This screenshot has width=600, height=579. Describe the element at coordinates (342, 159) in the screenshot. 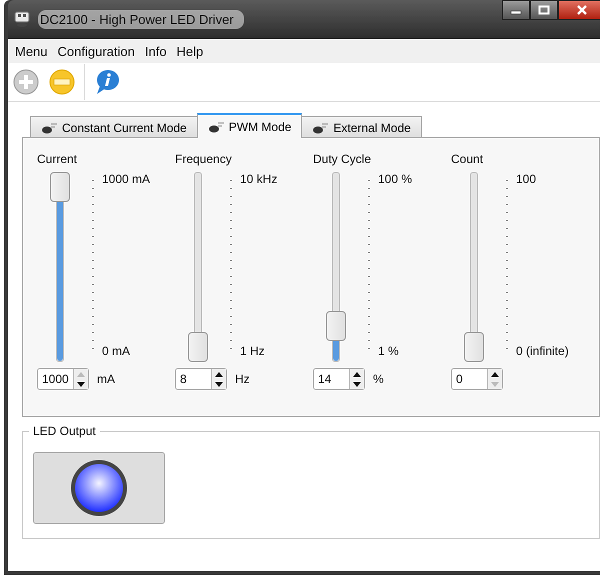

I see `slider-label: Duty Cycle` at that location.